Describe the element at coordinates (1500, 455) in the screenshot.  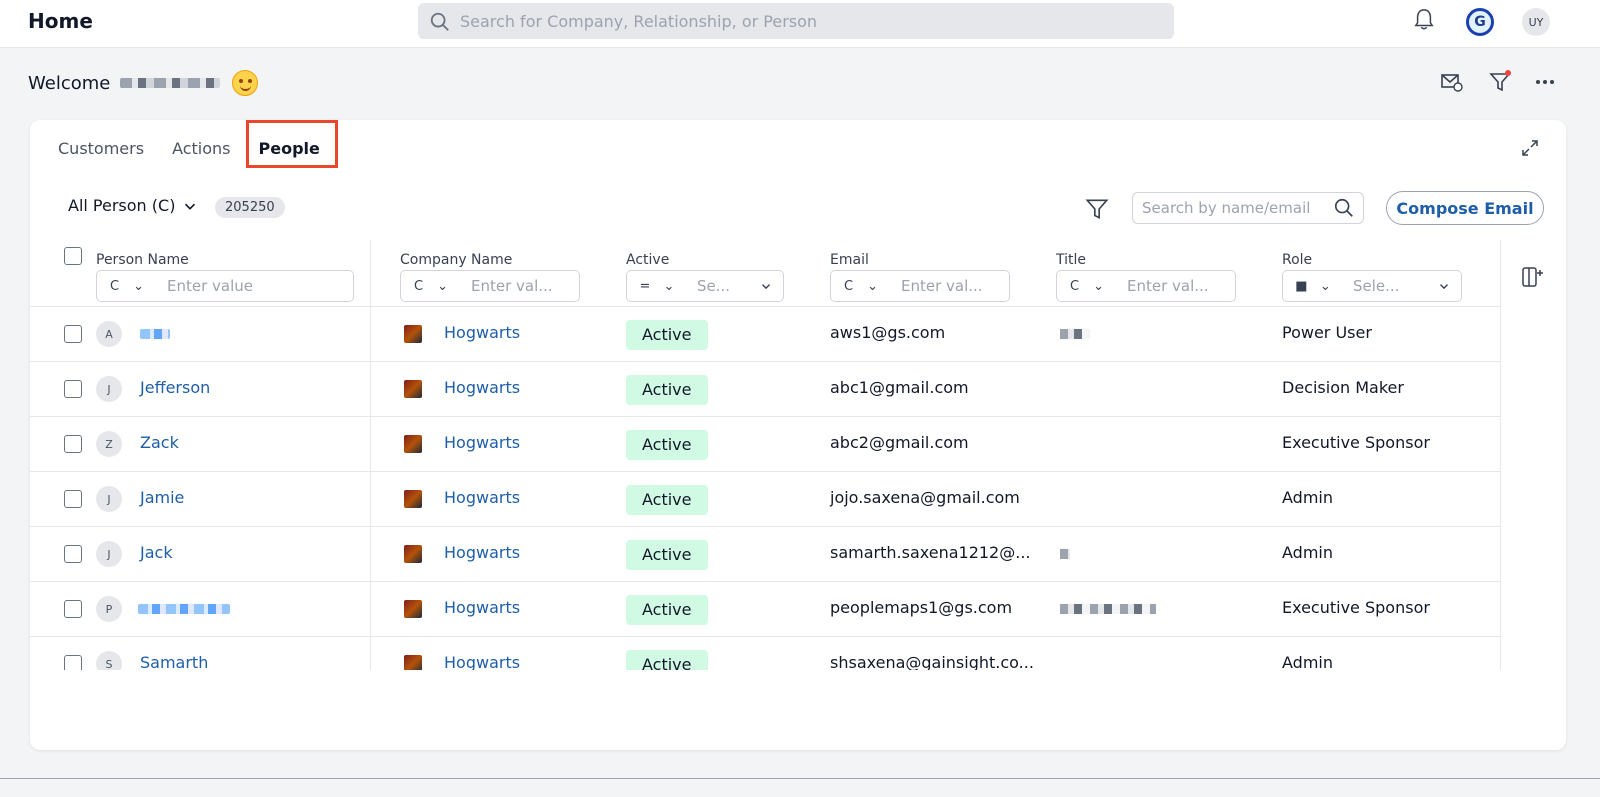
I see `column-divider` at that location.